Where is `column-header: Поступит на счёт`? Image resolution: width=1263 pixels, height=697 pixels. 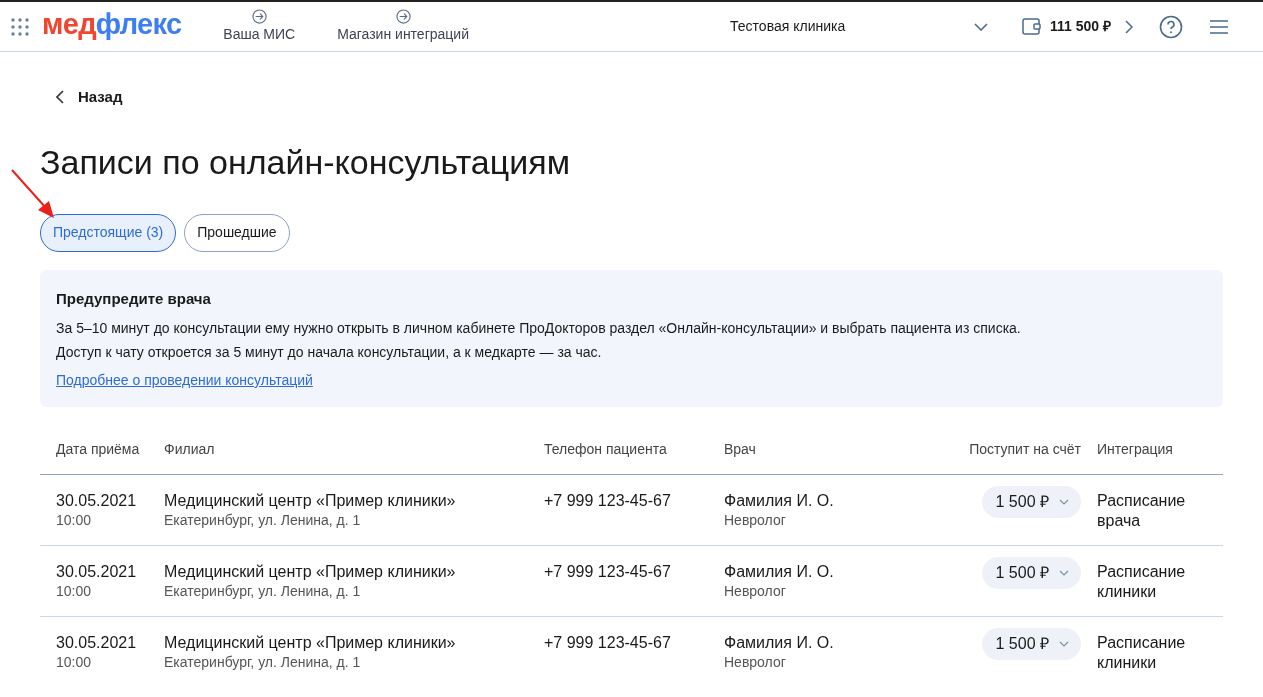
column-header: Поступит на счёт is located at coordinates (1025, 449).